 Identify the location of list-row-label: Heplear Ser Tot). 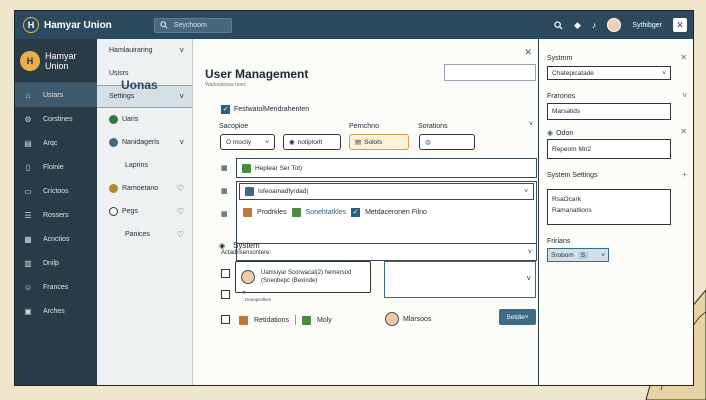
(279, 168).